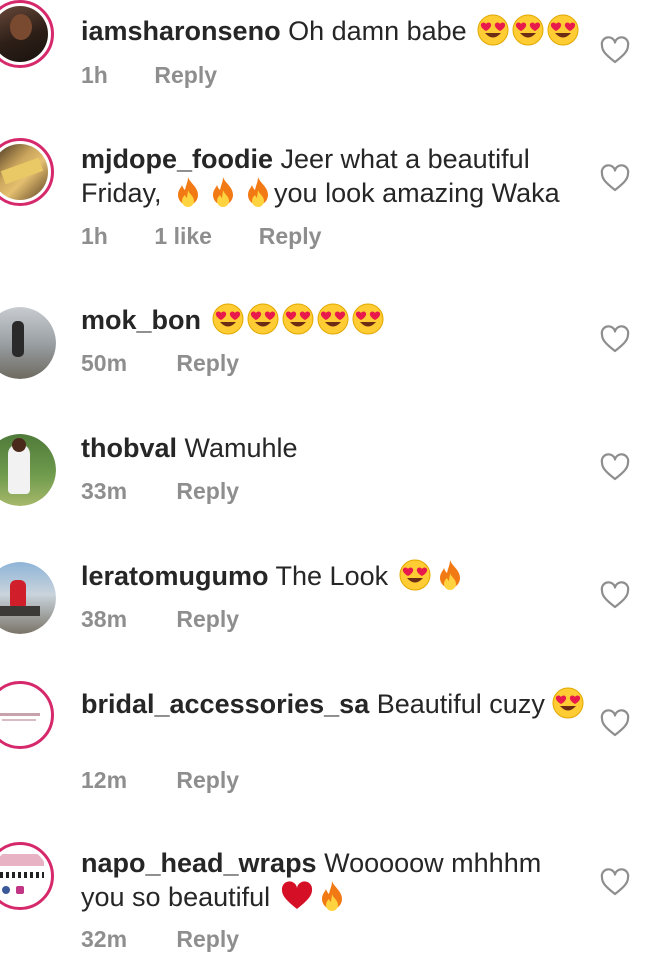 This screenshot has width=671, height=953. I want to click on like-count: 1 like, so click(203, 236).